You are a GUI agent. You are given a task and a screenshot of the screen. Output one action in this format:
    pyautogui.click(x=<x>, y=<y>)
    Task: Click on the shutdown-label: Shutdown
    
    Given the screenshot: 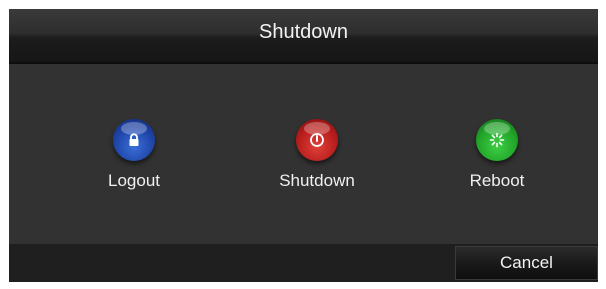 What is the action you would take?
    pyautogui.click(x=317, y=180)
    